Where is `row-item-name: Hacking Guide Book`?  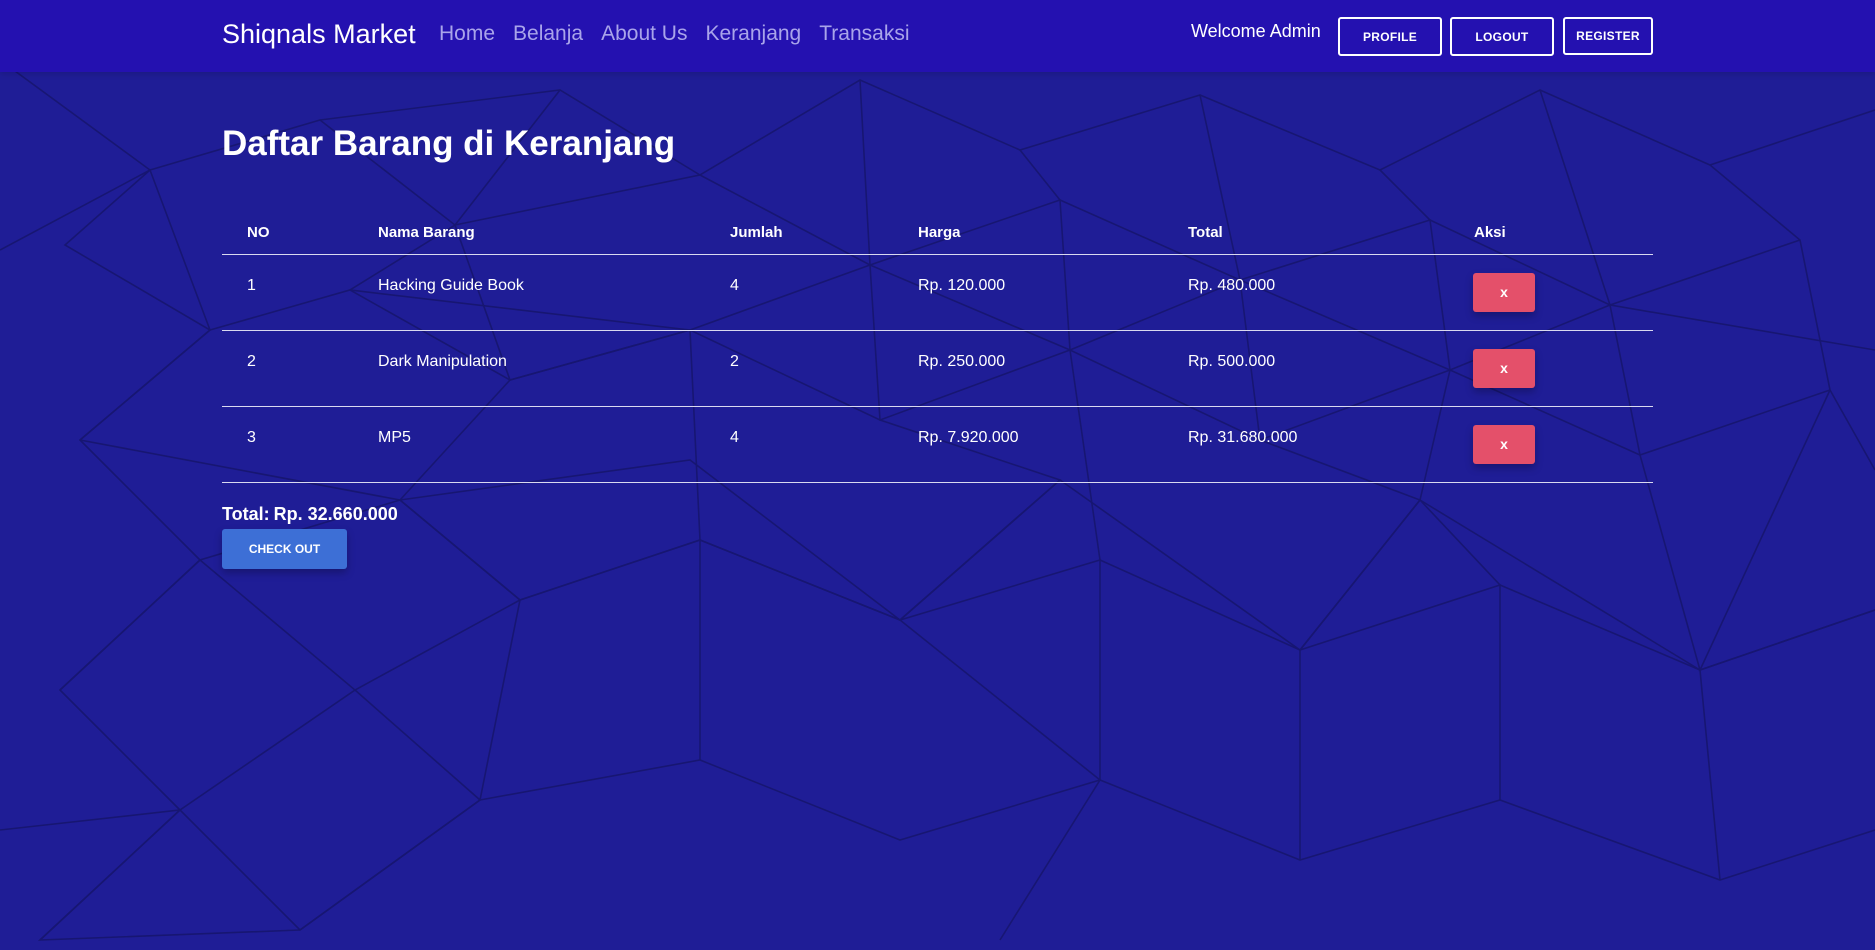 row-item-name: Hacking Guide Book is located at coordinates (451, 285).